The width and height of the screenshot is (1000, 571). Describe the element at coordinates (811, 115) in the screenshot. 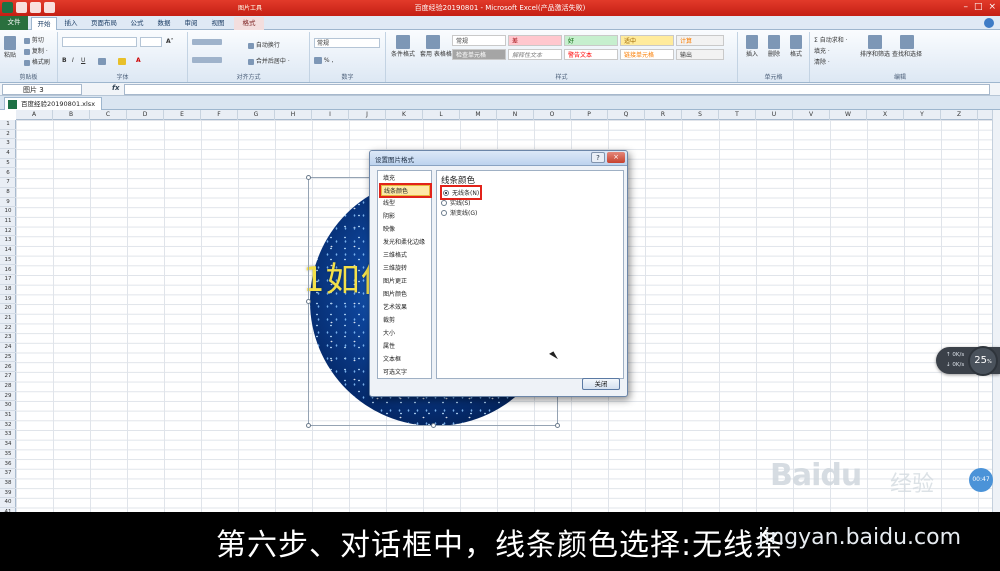

I see `column-header: V` at that location.